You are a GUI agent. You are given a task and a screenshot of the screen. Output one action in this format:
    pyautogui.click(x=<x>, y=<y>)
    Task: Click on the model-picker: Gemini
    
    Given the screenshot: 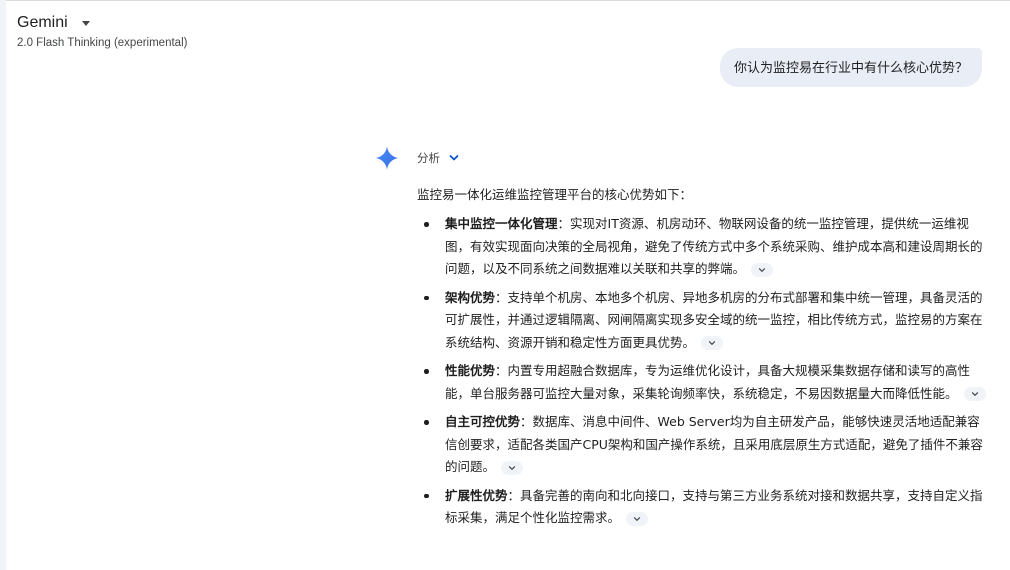 What is the action you would take?
    pyautogui.click(x=53, y=23)
    